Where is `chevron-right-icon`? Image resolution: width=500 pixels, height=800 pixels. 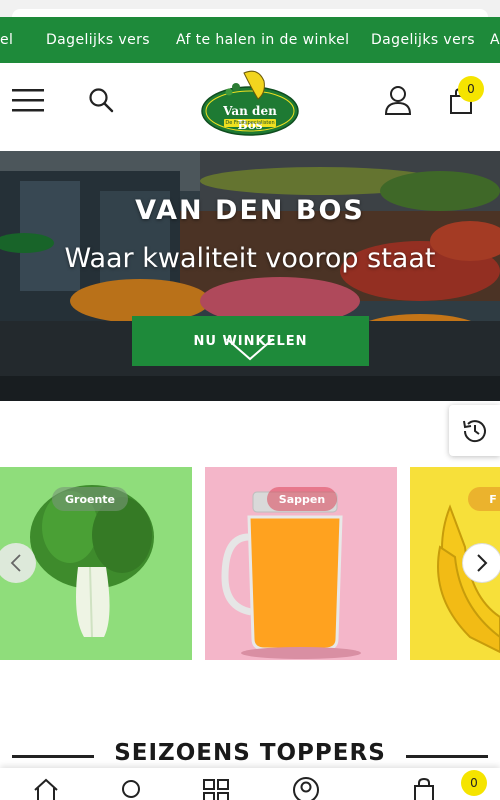 chevron-right-icon is located at coordinates (482, 563).